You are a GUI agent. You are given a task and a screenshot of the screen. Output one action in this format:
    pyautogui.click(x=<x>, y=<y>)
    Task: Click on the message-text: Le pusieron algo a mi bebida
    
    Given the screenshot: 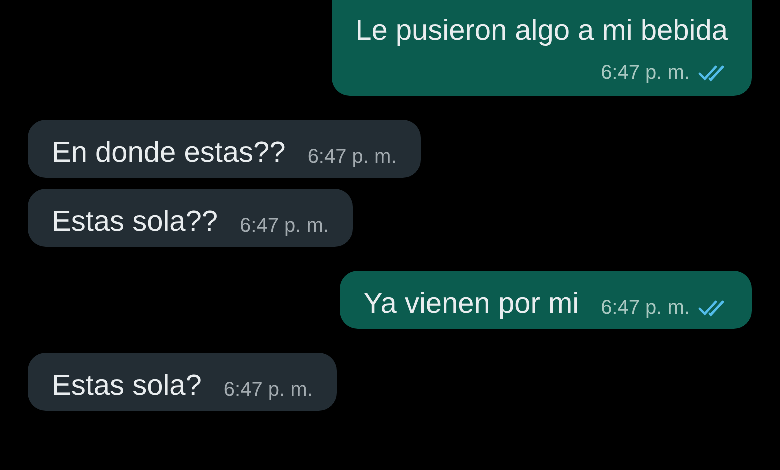 What is the action you would take?
    pyautogui.click(x=542, y=31)
    